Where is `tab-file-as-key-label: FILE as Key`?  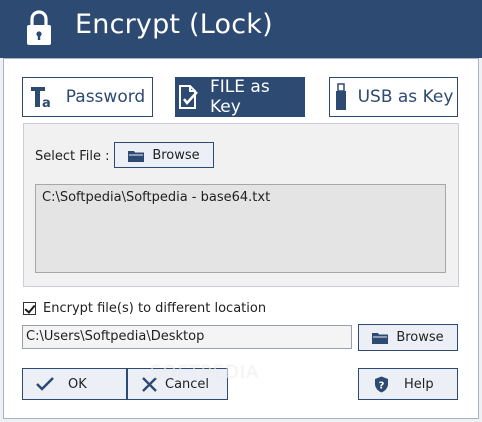
tab-file-as-key-label: FILE as Key is located at coordinates (240, 97).